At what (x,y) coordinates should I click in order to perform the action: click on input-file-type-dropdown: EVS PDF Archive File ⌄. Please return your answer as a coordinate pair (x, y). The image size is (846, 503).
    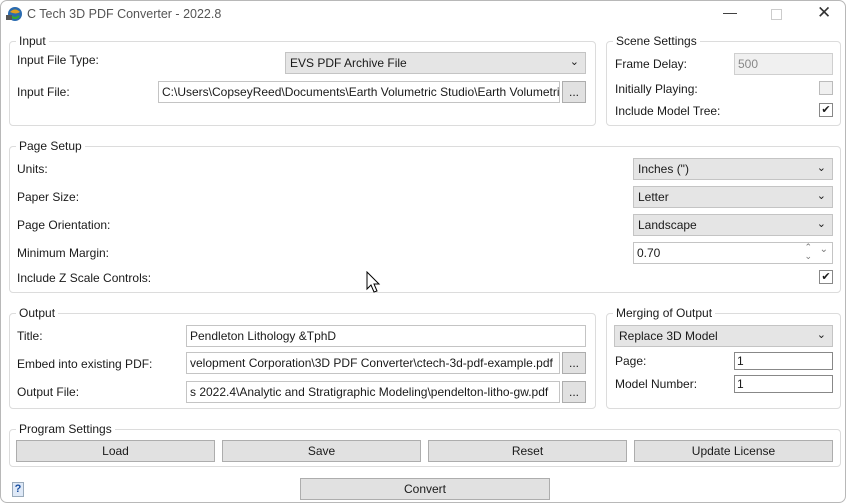
    Looking at the image, I should click on (435, 63).